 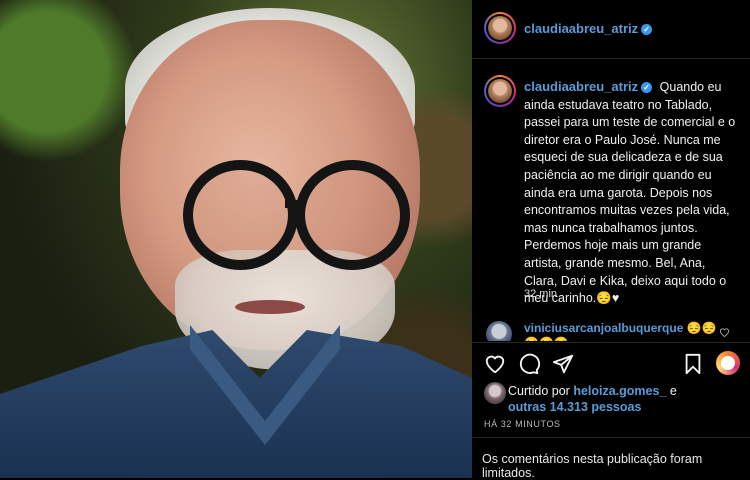 What do you see at coordinates (603, 328) in the screenshot?
I see `commenter-username: viniciusarcanjoalbuquerque` at bounding box center [603, 328].